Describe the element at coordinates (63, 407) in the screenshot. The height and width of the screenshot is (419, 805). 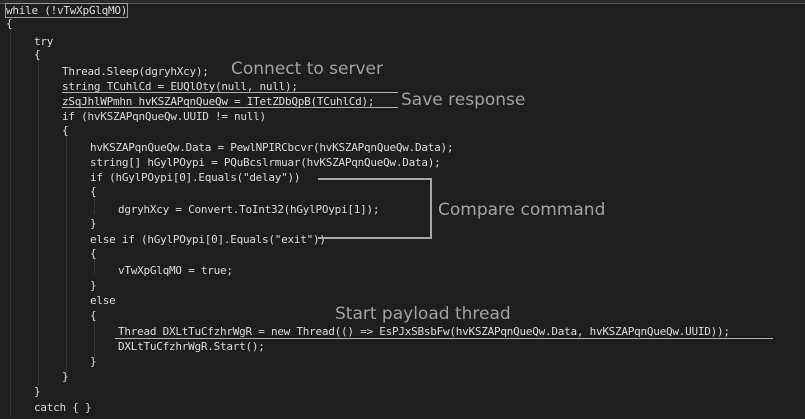
I see `code-line: catch { }` at that location.